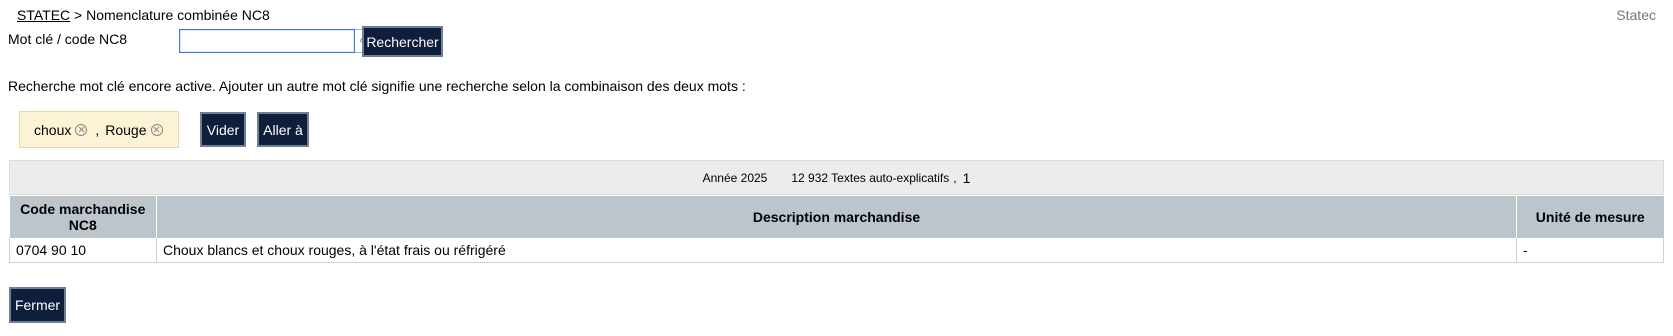 This screenshot has height=336, width=1673. I want to click on year-label: Année 2025, so click(735, 177).